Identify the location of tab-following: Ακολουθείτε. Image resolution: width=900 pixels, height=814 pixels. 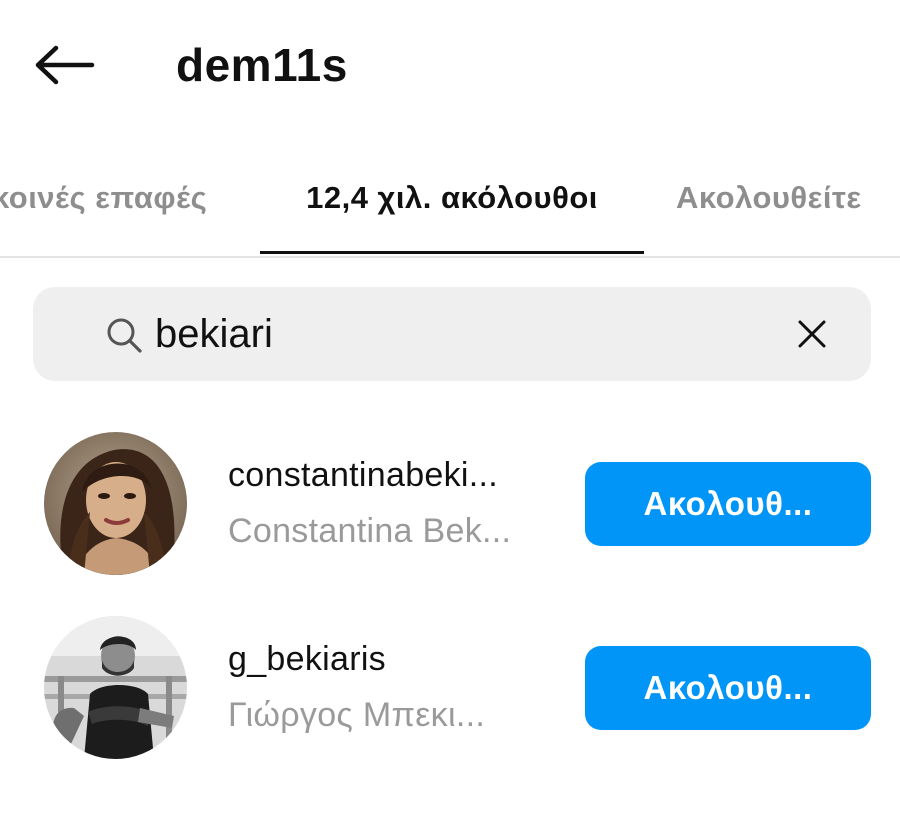
(769, 202).